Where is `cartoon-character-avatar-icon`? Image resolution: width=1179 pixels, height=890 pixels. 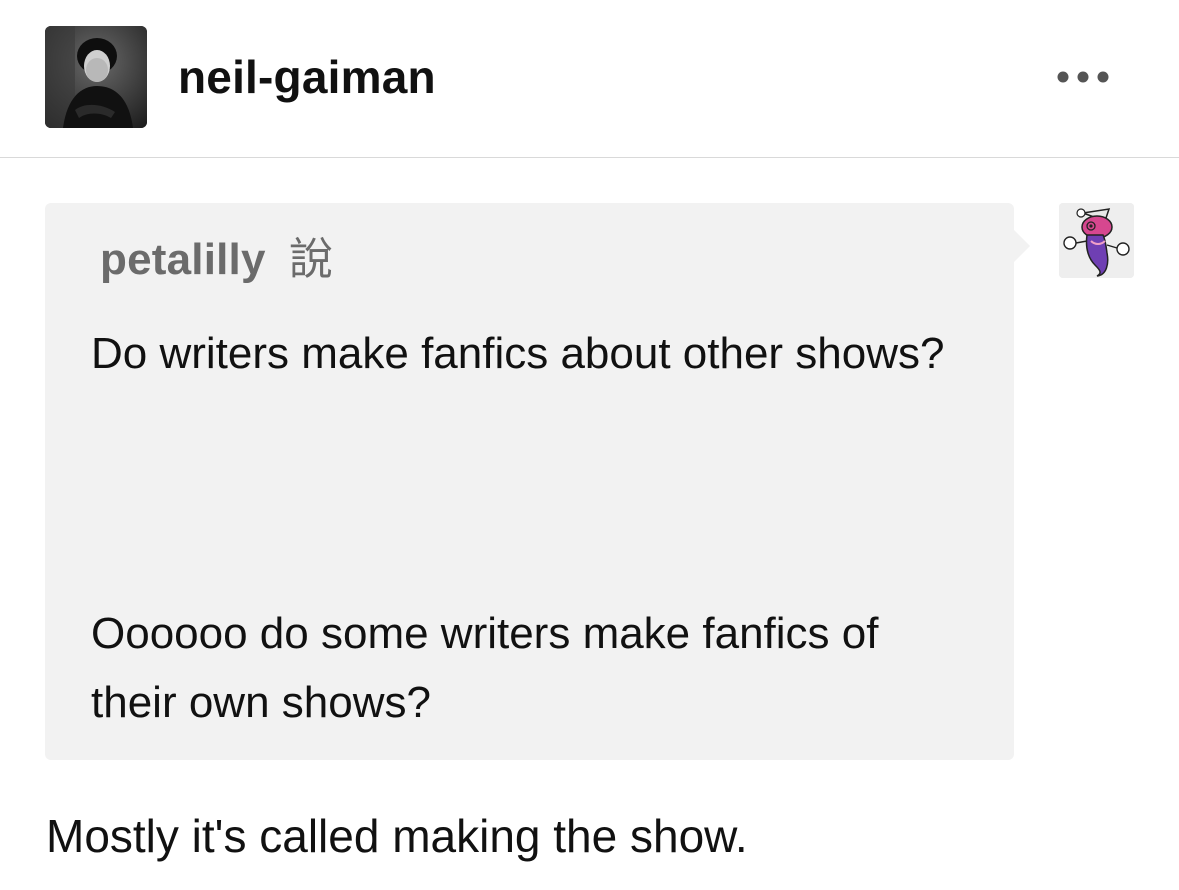 cartoon-character-avatar-icon is located at coordinates (1096, 240).